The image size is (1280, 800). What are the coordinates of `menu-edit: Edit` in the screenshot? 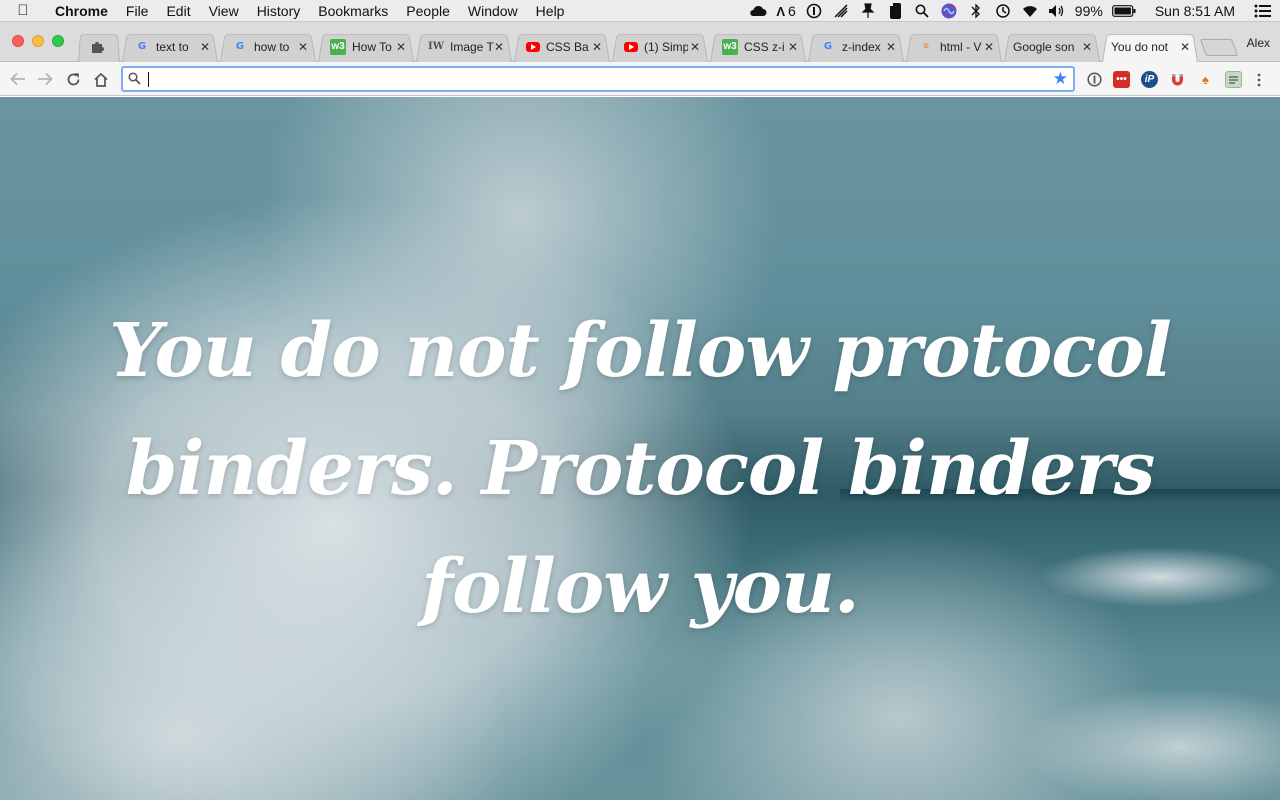 It's located at (178, 11).